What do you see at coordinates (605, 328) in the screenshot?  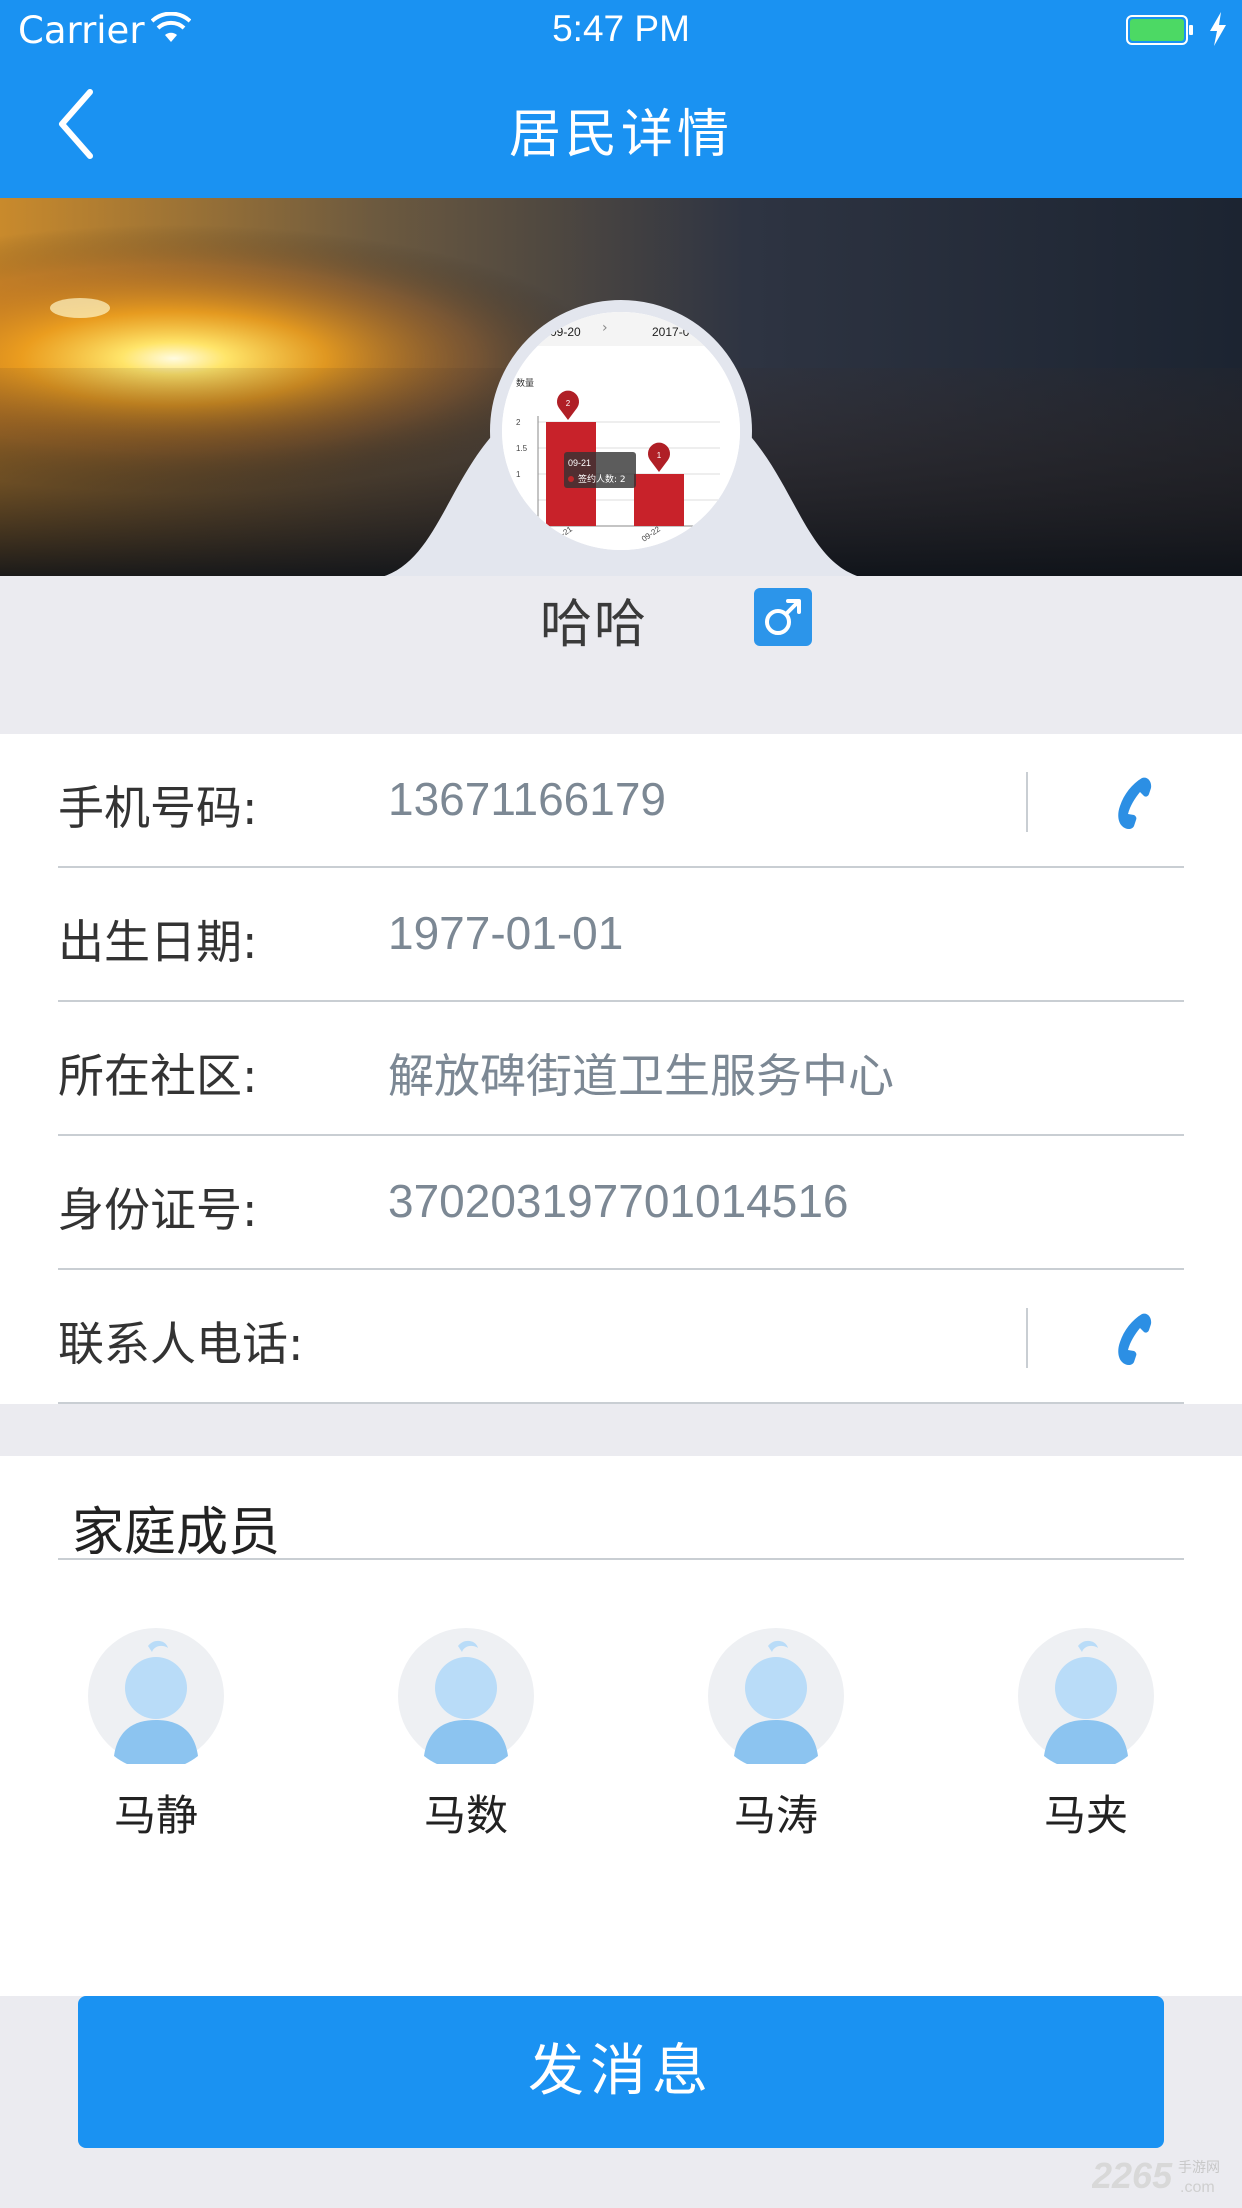 I see `chevron-right-icon: ›` at bounding box center [605, 328].